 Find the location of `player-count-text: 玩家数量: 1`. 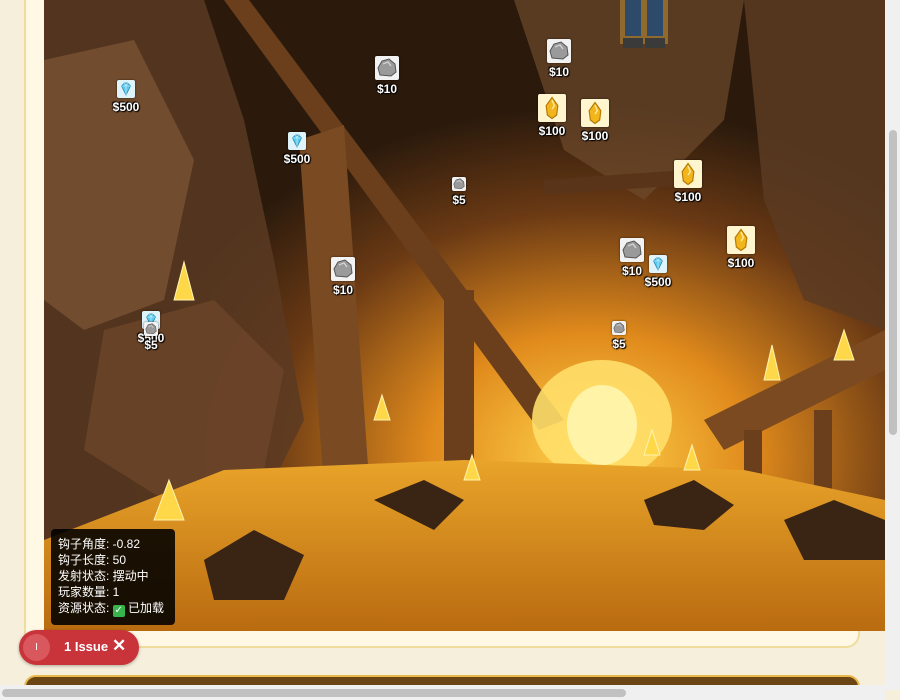

player-count-text: 玩家数量: 1 is located at coordinates (89, 592).